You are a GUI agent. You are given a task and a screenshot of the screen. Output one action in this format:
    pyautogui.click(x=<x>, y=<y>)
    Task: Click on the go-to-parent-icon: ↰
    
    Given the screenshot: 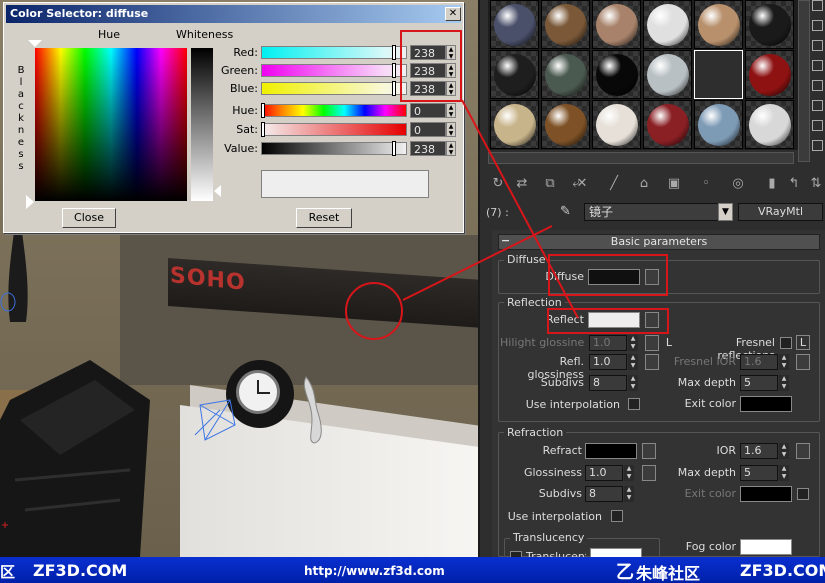 What is the action you would take?
    pyautogui.click(x=794, y=184)
    